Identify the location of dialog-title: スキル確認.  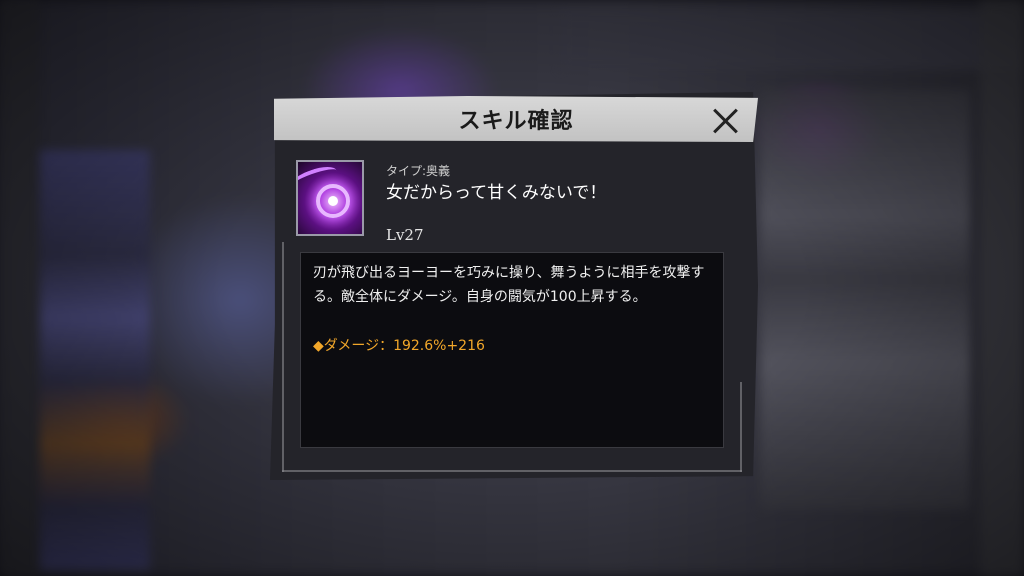
(516, 121).